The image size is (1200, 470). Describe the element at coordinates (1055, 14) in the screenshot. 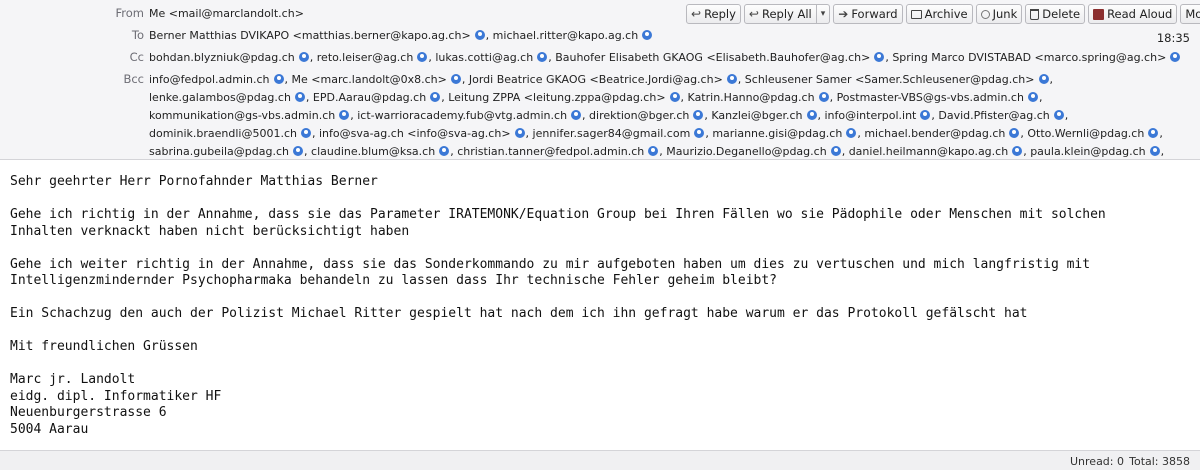

I see `delete-button: Delete` at that location.